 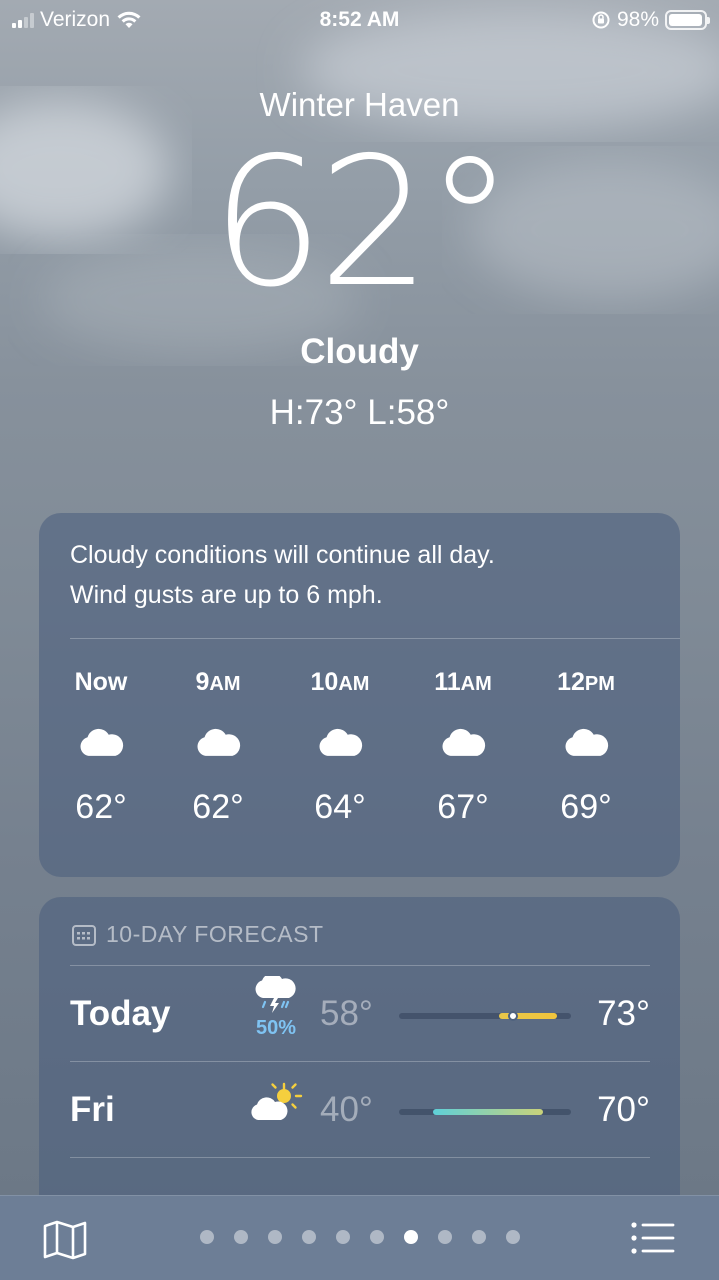 I want to click on low-temperature: 58°, so click(x=346, y=1013).